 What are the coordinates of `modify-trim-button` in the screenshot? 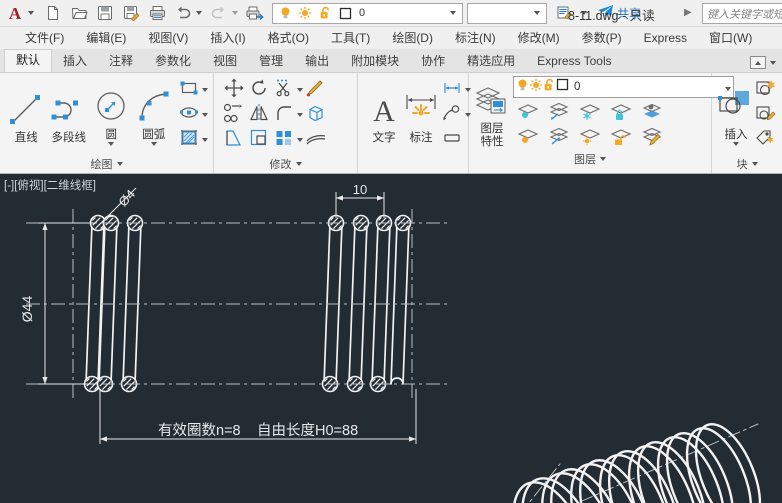 It's located at (284, 90).